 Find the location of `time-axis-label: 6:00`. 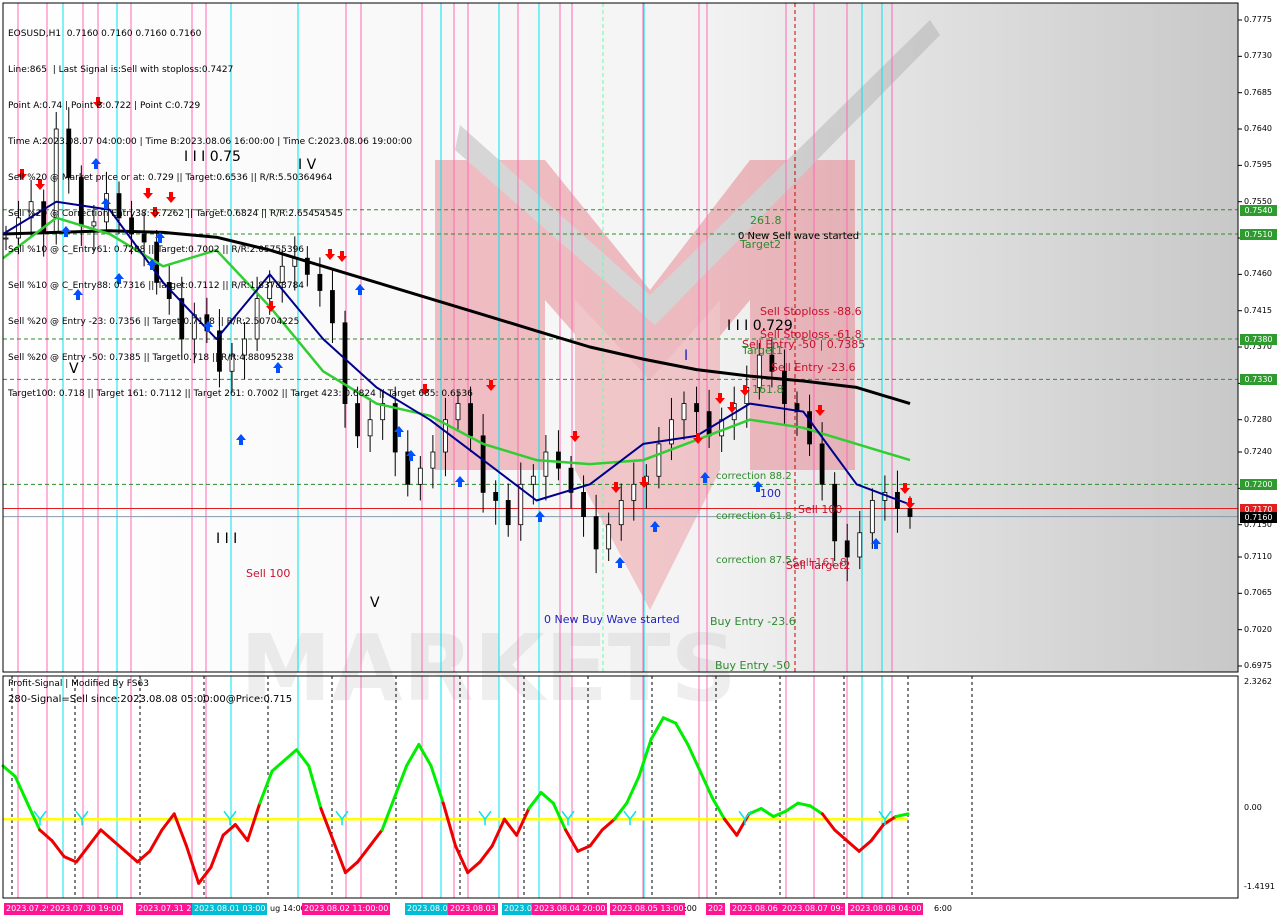

time-axis-label: 6:00 is located at coordinates (943, 908).